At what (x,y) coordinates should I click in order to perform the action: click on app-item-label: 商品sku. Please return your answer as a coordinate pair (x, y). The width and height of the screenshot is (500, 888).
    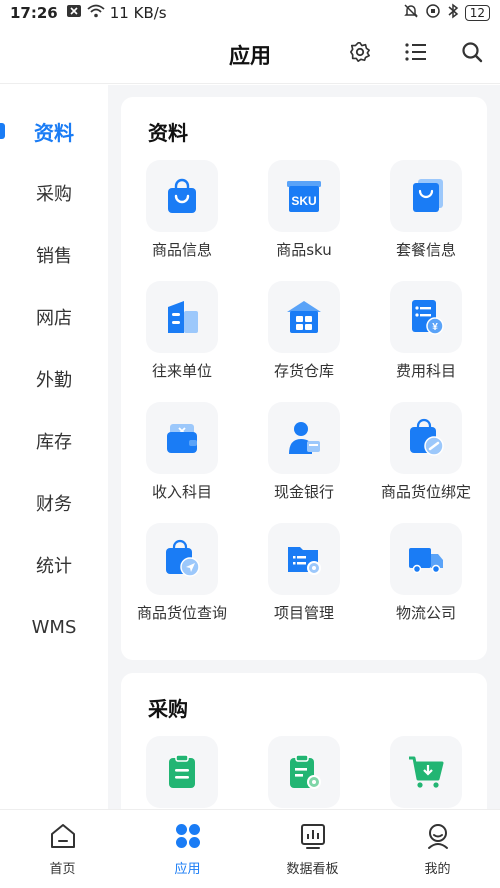
    Looking at the image, I should click on (304, 250).